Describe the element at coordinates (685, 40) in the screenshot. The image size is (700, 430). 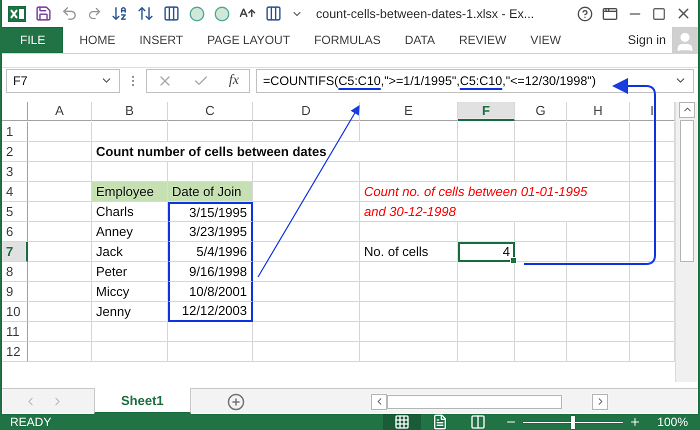
I see `avatar-icon` at that location.